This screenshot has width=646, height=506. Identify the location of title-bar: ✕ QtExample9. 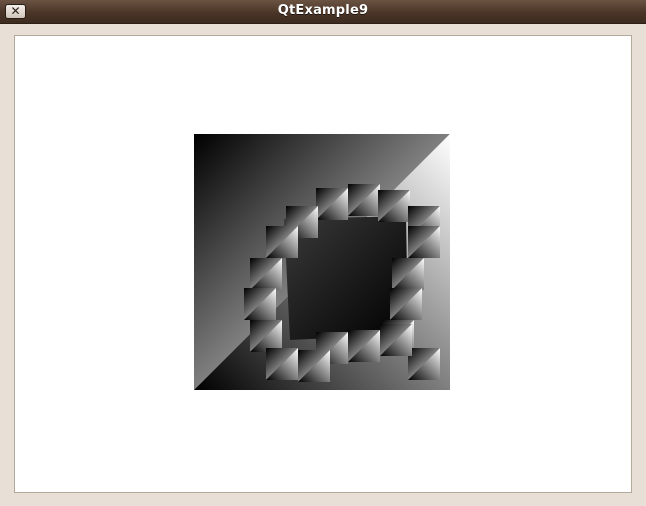
(323, 12).